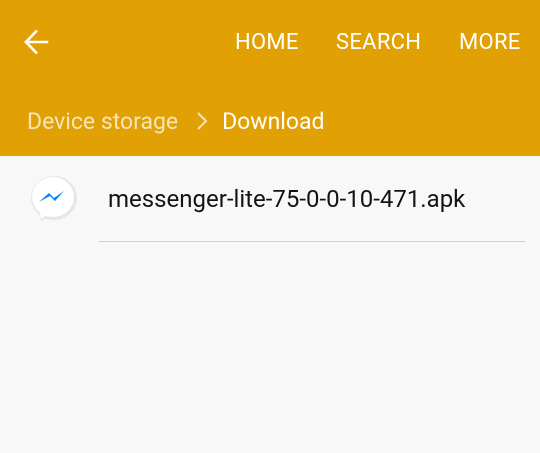 The height and width of the screenshot is (453, 540). I want to click on breadcrumb-download: Download, so click(273, 121).